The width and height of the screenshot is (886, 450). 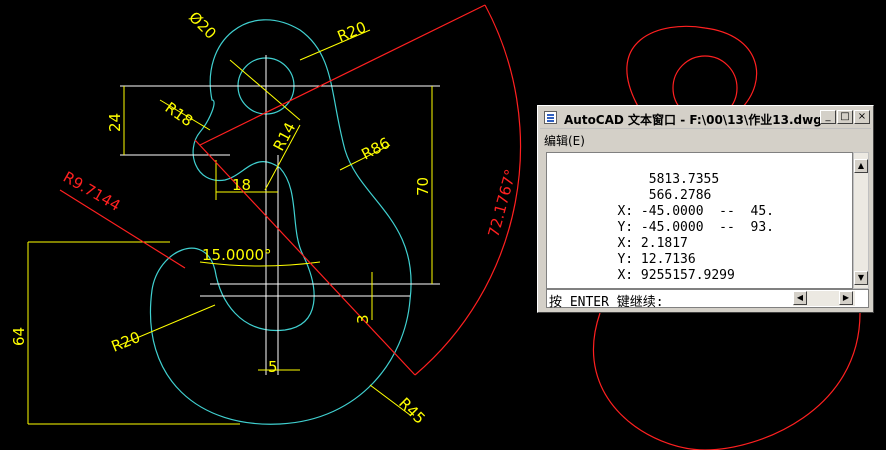 What do you see at coordinates (179, 115) in the screenshot?
I see `label-r18: R18` at bounding box center [179, 115].